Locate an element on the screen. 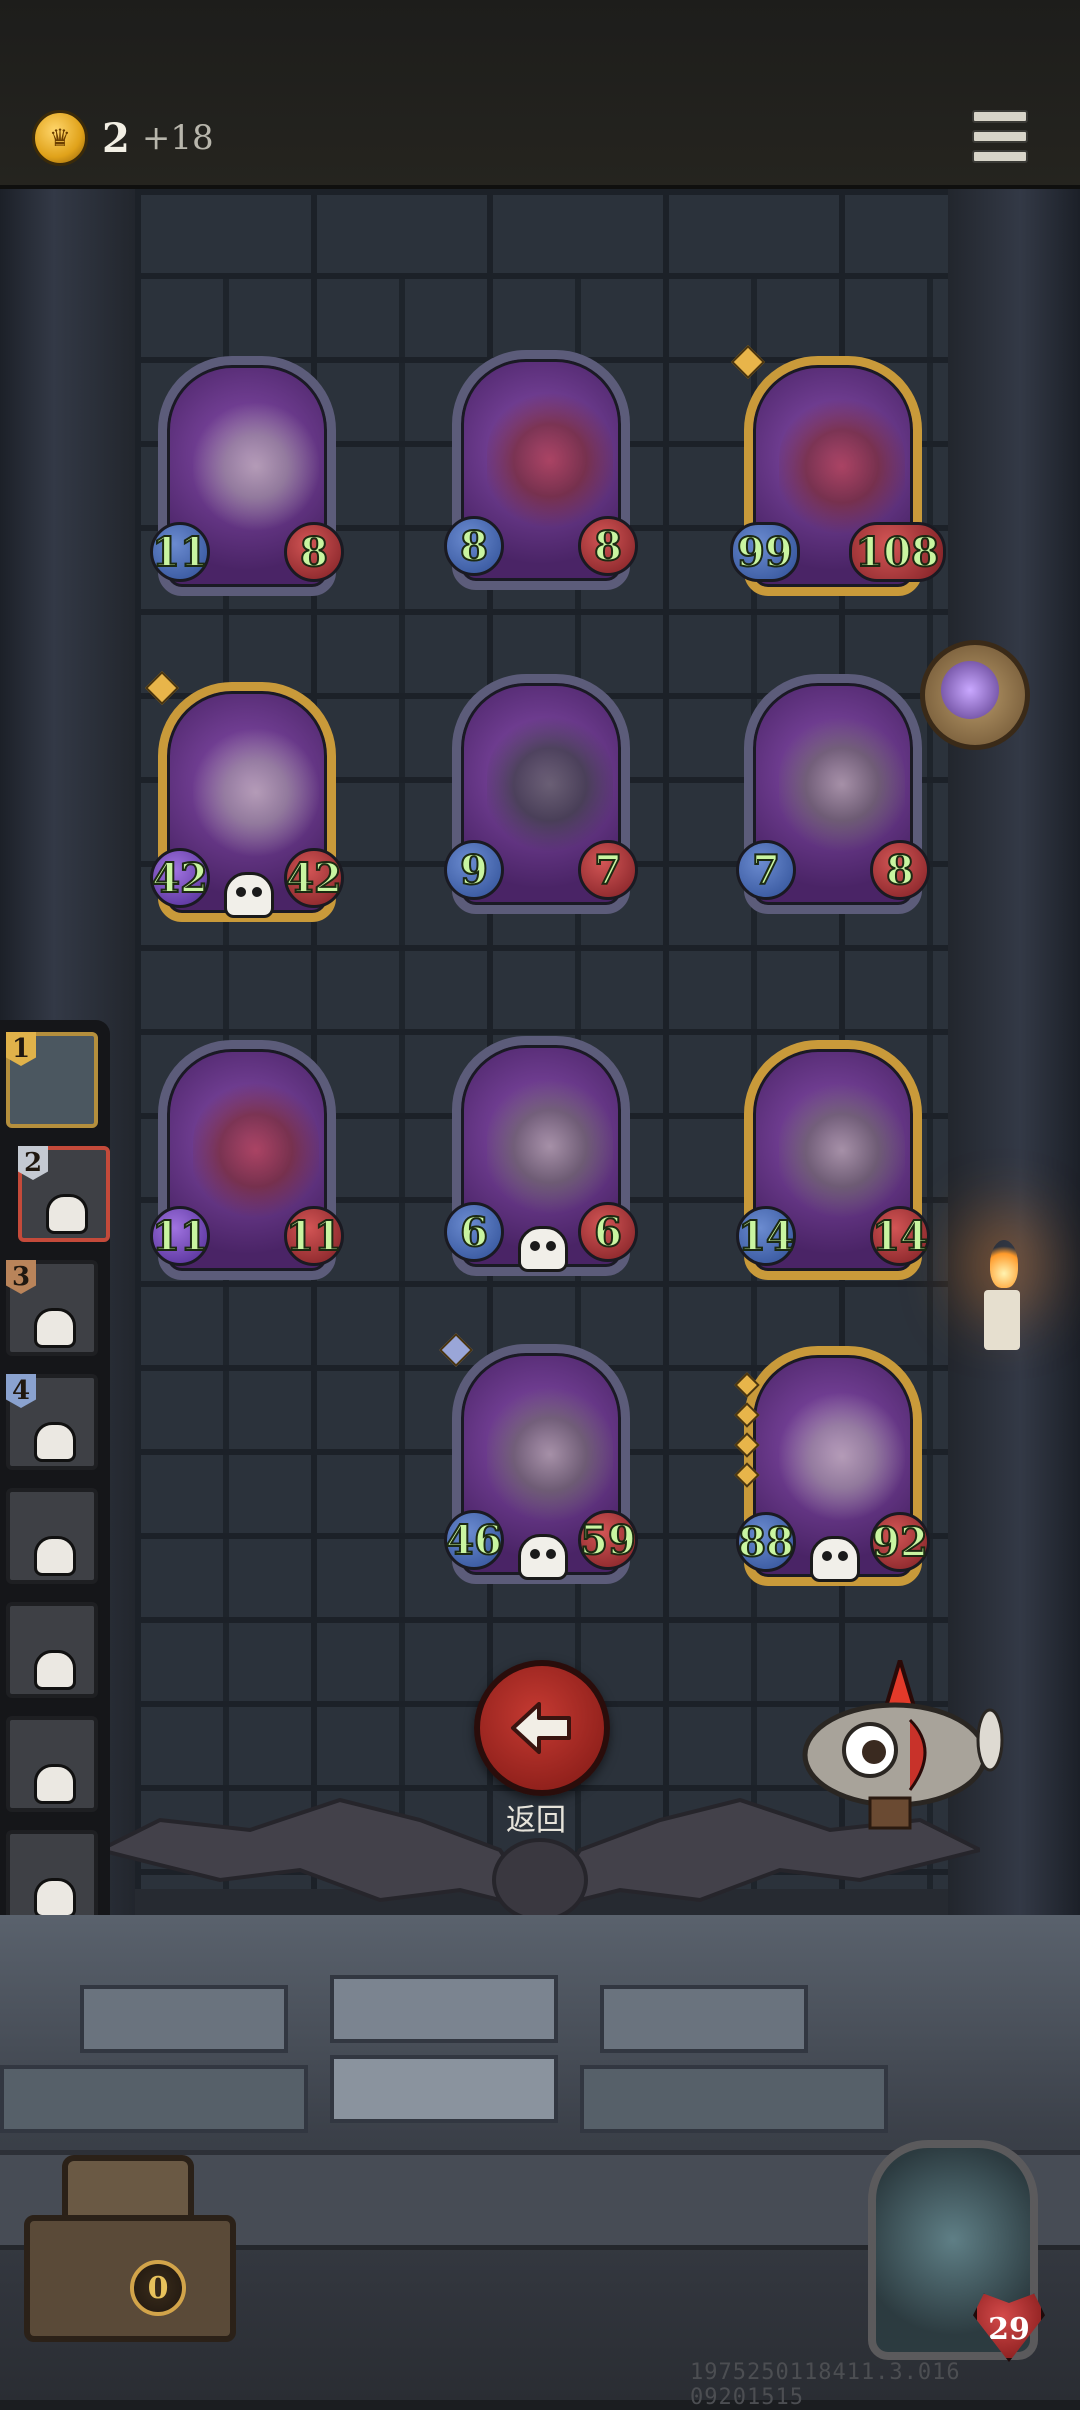 The width and height of the screenshot is (1080, 2410). rank-badge: 3 is located at coordinates (21, 1277).